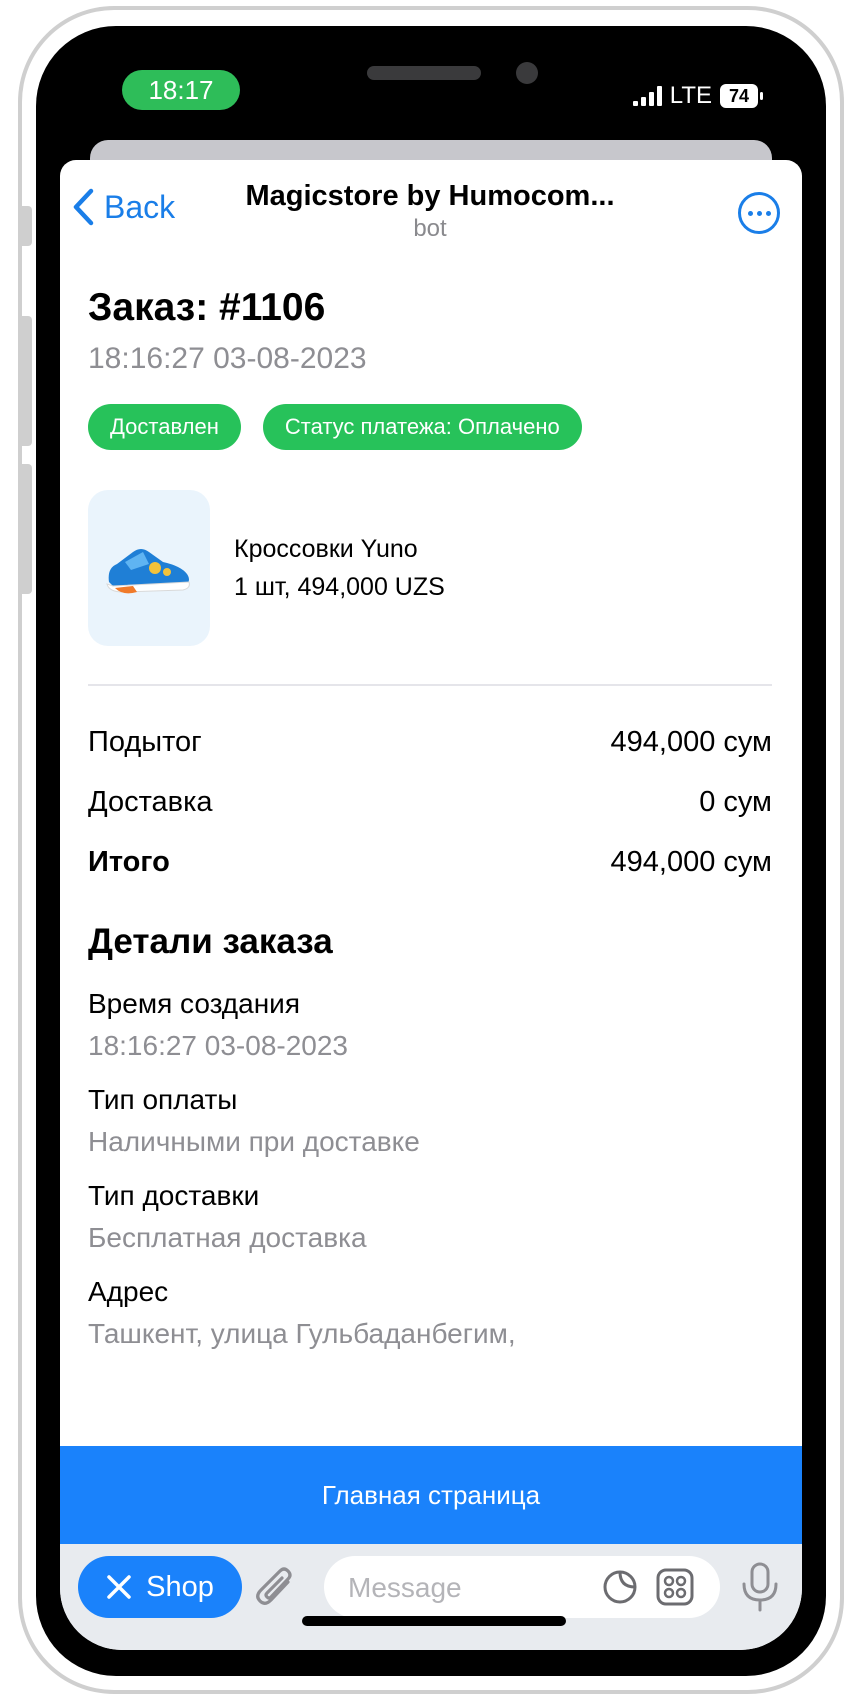  Describe the element at coordinates (430, 743) in the screenshot. I see `subtotal-row: Подытог 494,000 сум` at that location.